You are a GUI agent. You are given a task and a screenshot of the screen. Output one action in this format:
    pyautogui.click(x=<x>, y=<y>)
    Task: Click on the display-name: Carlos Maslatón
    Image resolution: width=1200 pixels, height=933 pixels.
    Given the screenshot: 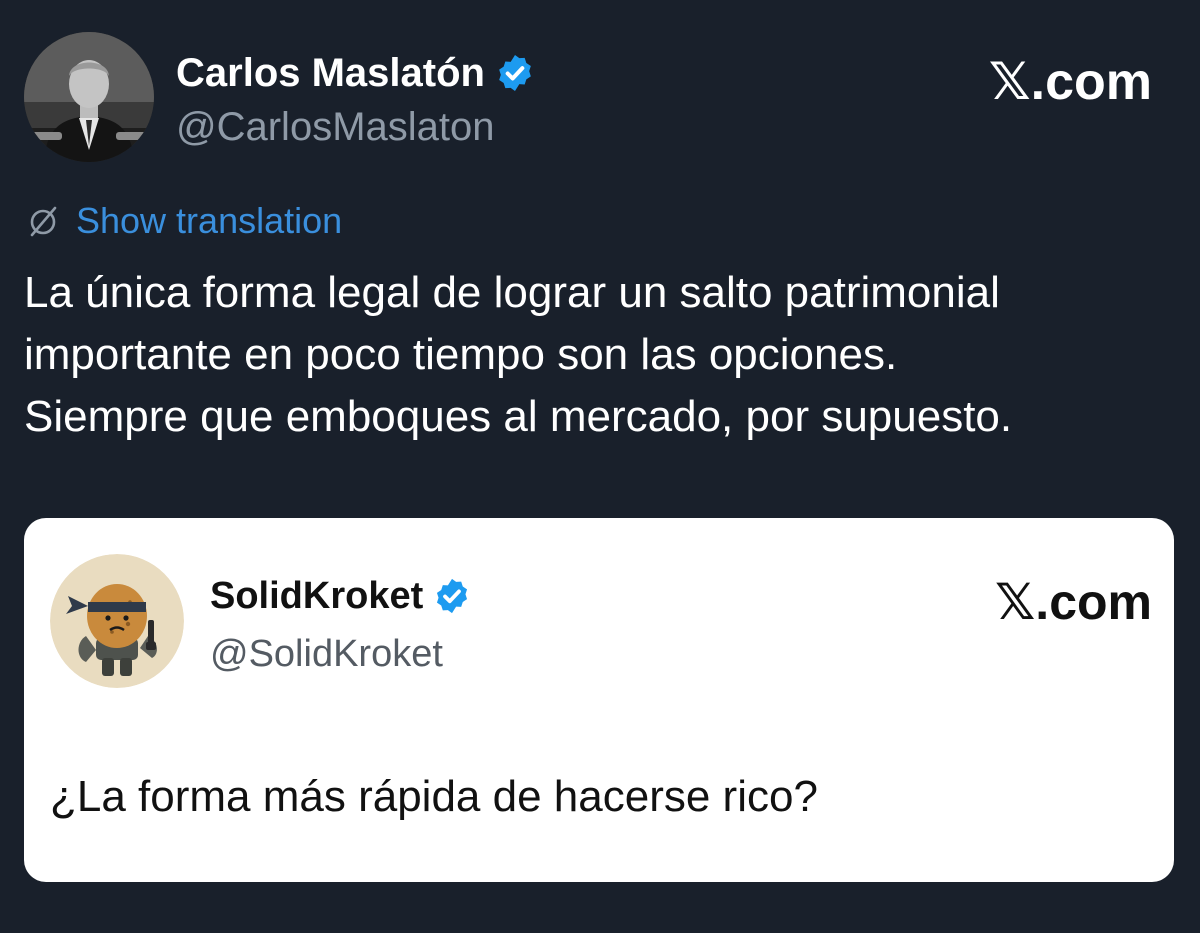 What is the action you would take?
    pyautogui.click(x=330, y=73)
    